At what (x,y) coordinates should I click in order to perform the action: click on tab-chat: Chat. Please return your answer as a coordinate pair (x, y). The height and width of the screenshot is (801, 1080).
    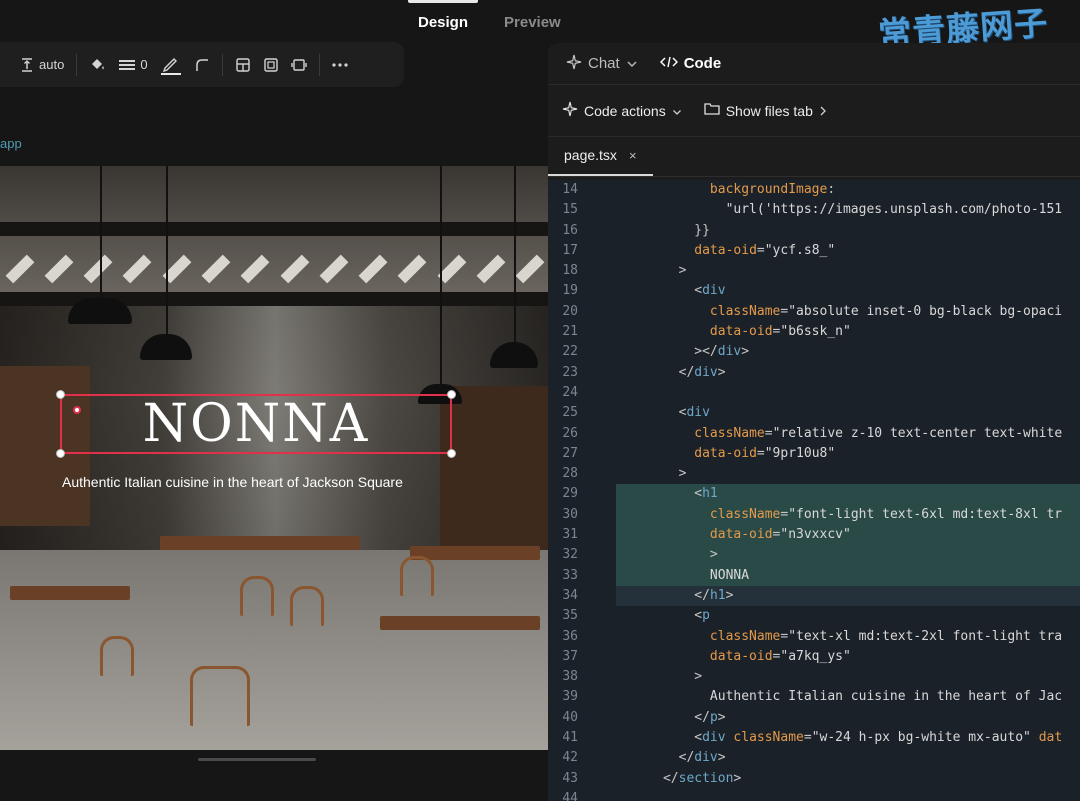
    Looking at the image, I should click on (602, 64).